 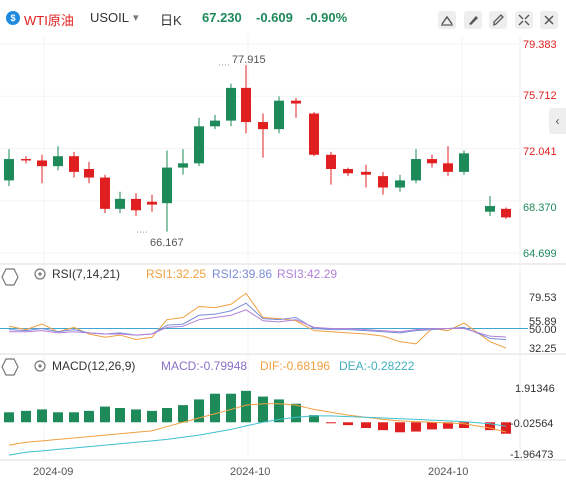 What do you see at coordinates (543, 298) in the screenshot?
I see `rsi-tick: 79.53` at bounding box center [543, 298].